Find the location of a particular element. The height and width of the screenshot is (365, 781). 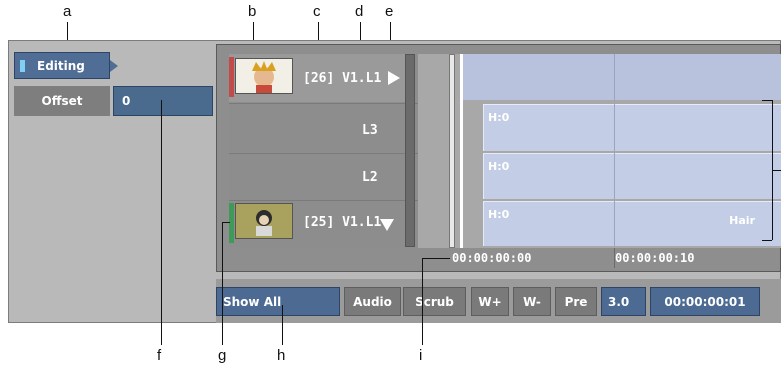

editing-mode-button: Editing is located at coordinates (66, 65).